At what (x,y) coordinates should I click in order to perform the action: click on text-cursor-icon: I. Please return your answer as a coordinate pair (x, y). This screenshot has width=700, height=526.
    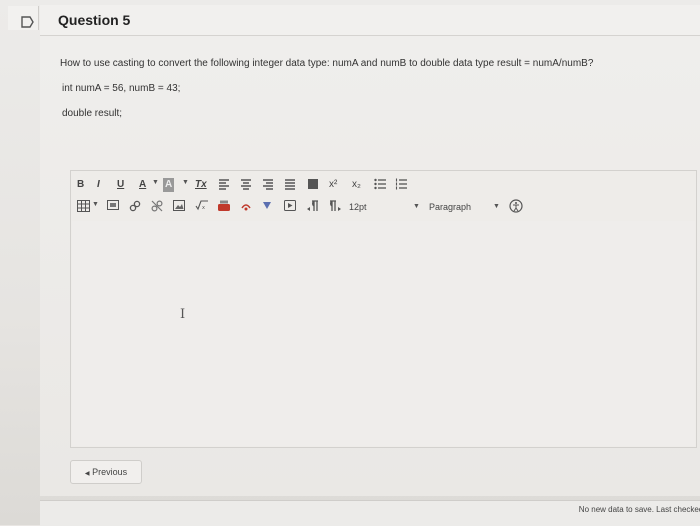
    Looking at the image, I should click on (183, 314).